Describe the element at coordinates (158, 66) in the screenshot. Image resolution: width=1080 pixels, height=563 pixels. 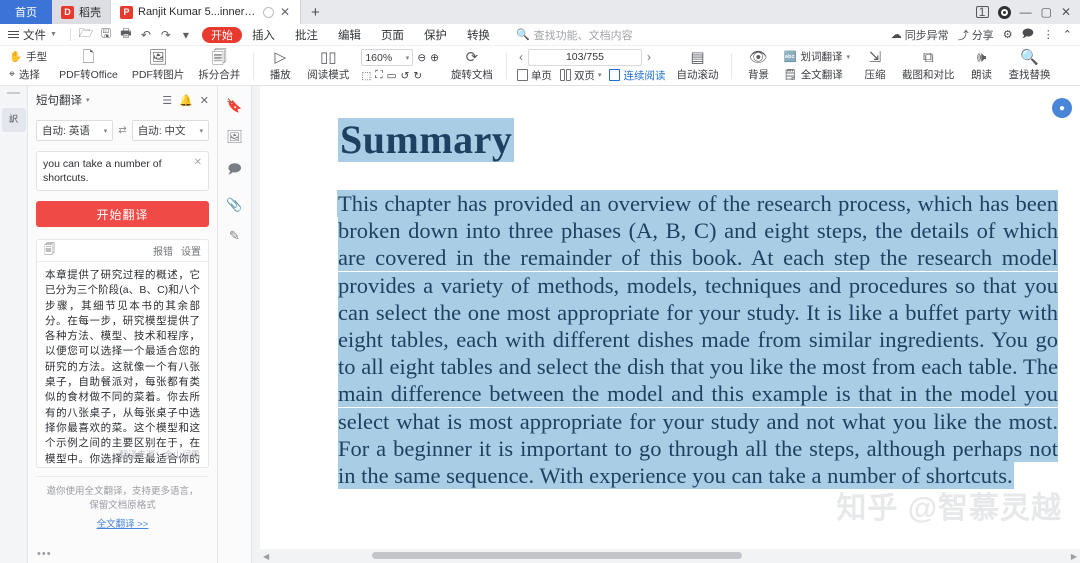
I see `pdf-to-image-button: 🖼 PDF转图片` at that location.